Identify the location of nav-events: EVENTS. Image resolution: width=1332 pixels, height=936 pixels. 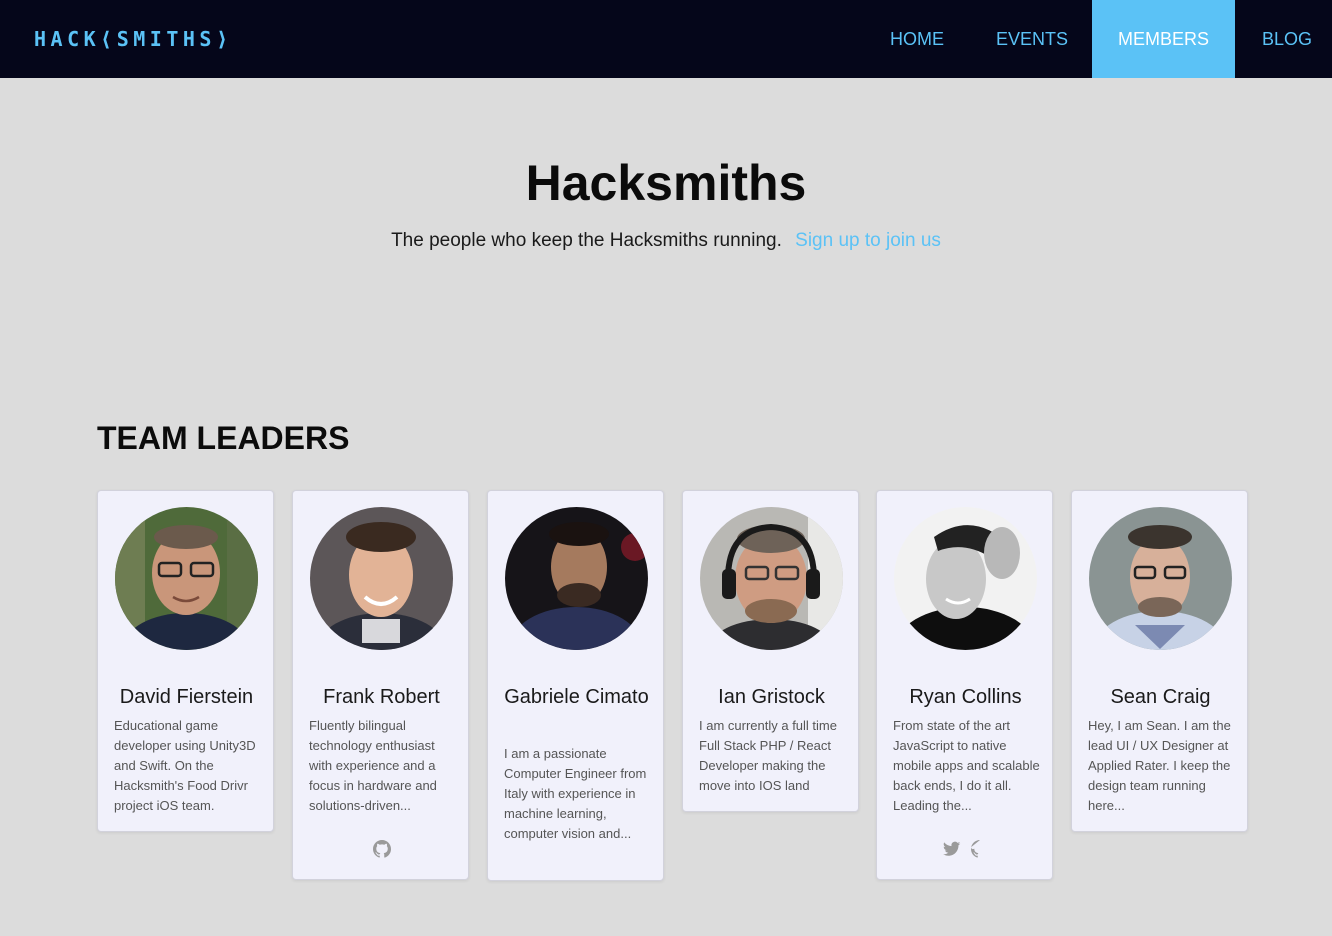
(1032, 39).